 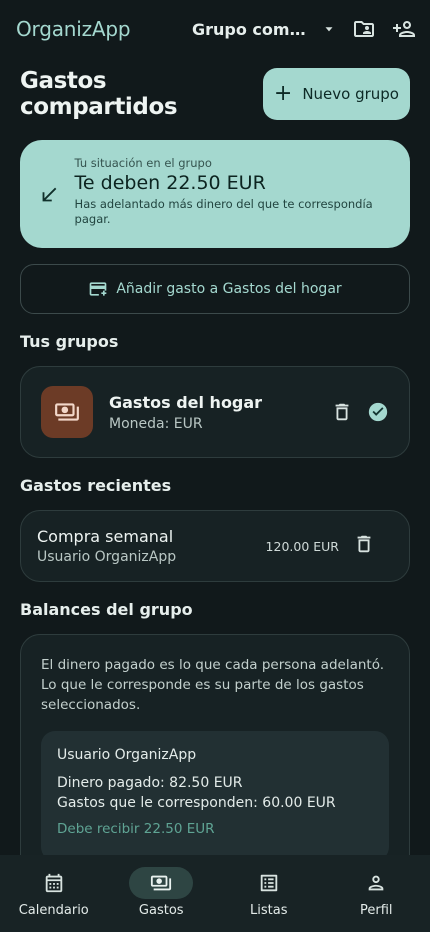 I want to click on nav-label-profile: Perfil, so click(x=376, y=910).